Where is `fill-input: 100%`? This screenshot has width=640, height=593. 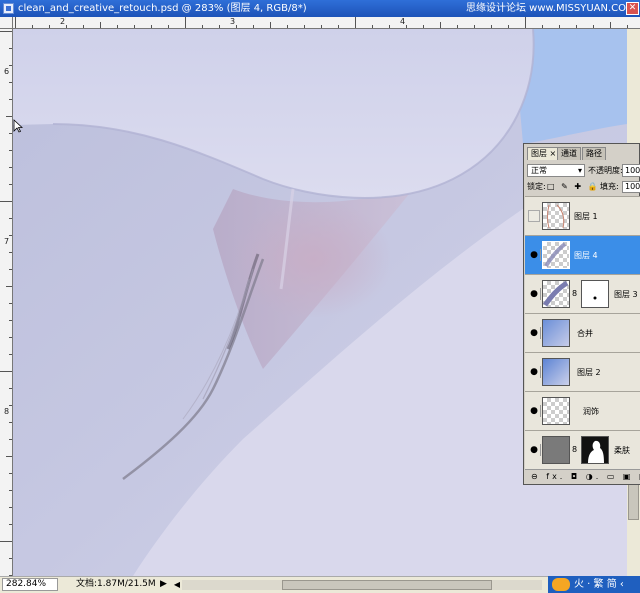
fill-input: 100% is located at coordinates (631, 187).